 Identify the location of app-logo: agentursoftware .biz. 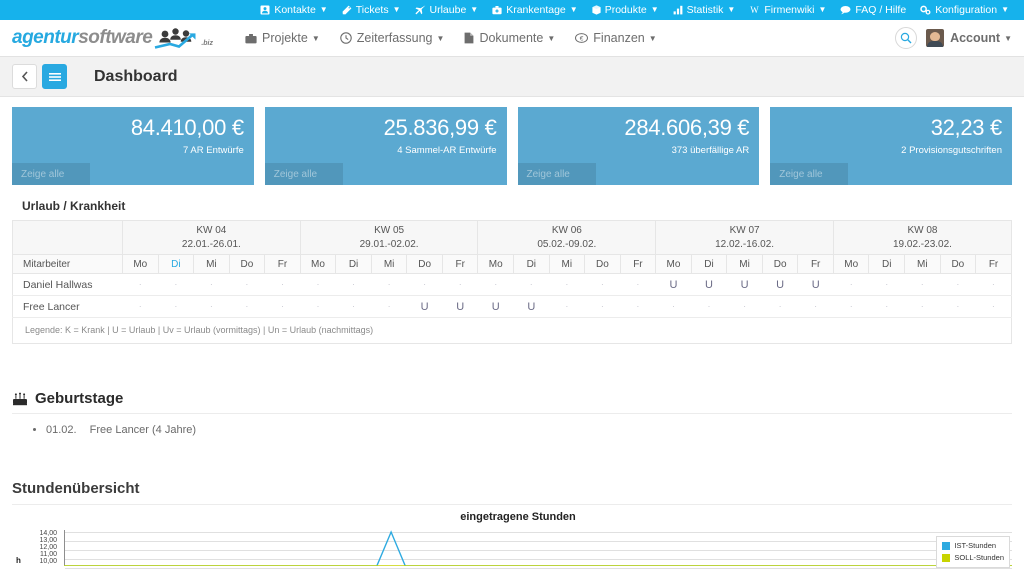
(112, 38).